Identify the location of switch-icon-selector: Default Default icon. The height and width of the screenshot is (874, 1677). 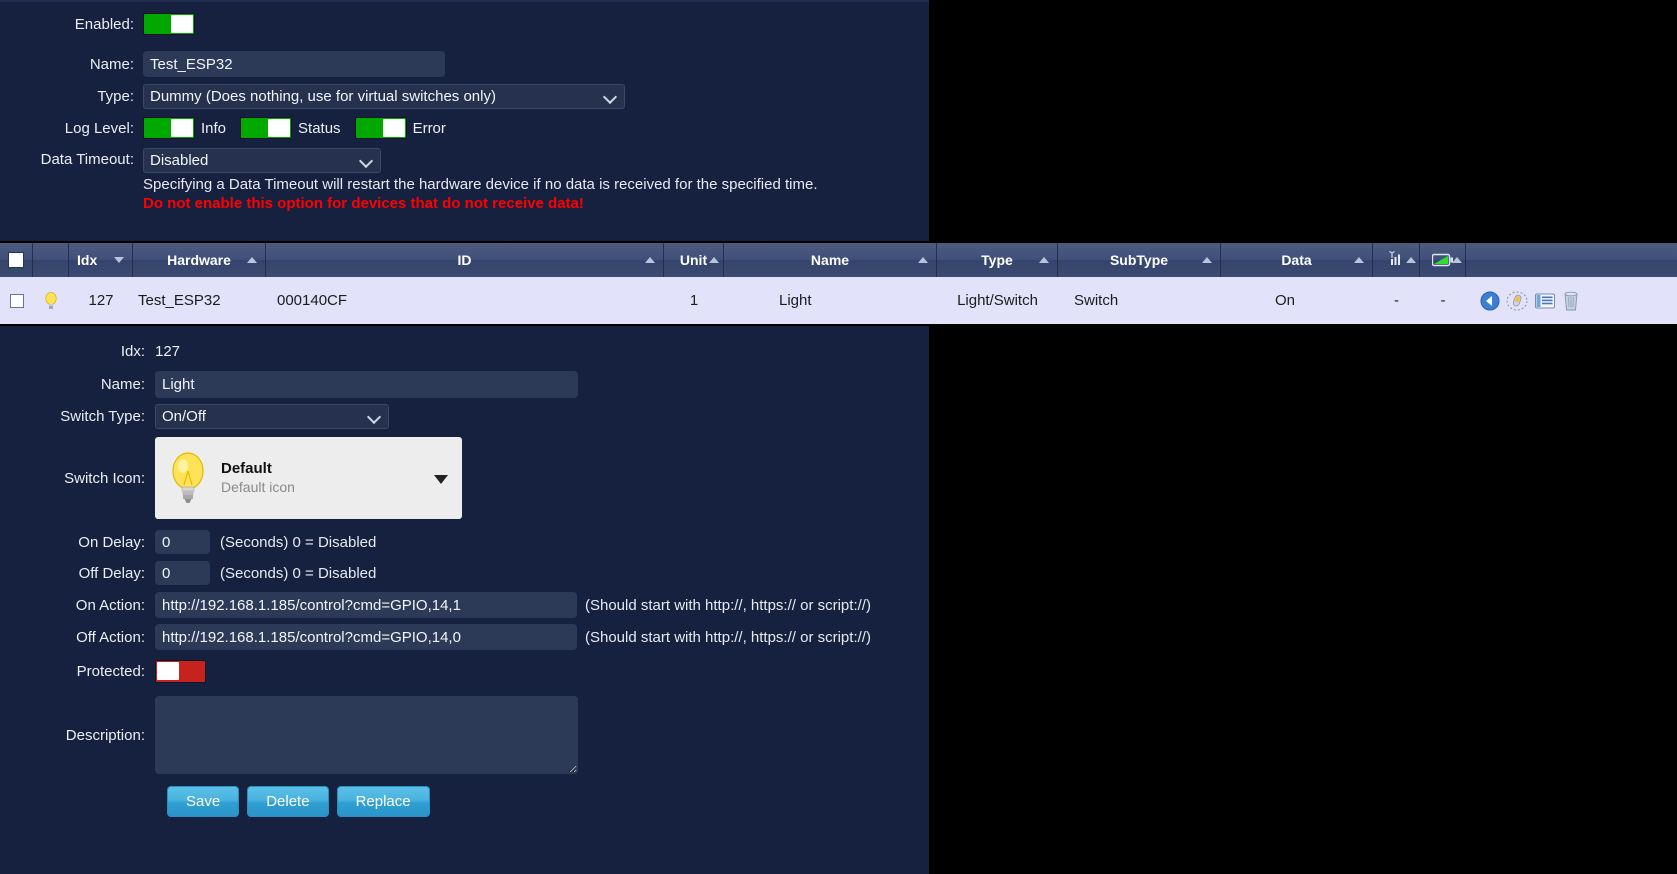
(308, 478).